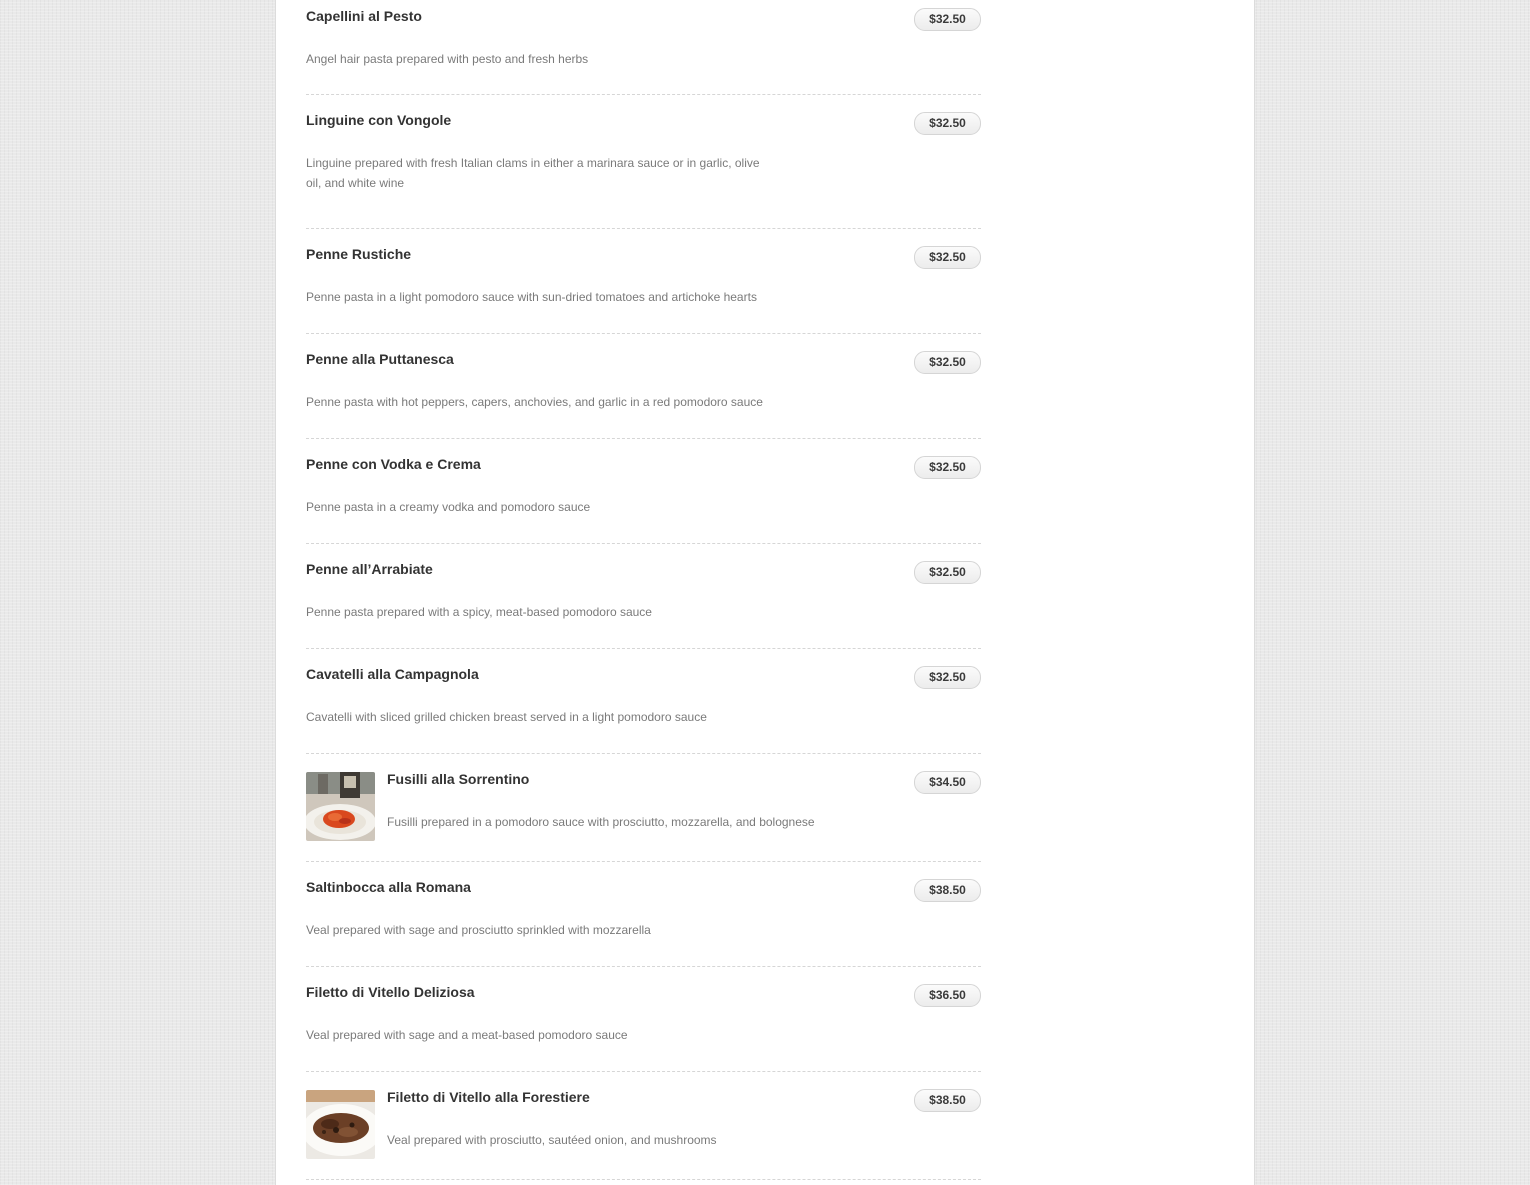 This screenshot has height=1185, width=1530. Describe the element at coordinates (380, 359) in the screenshot. I see `item-name: Penne alla Puttanesca` at that location.